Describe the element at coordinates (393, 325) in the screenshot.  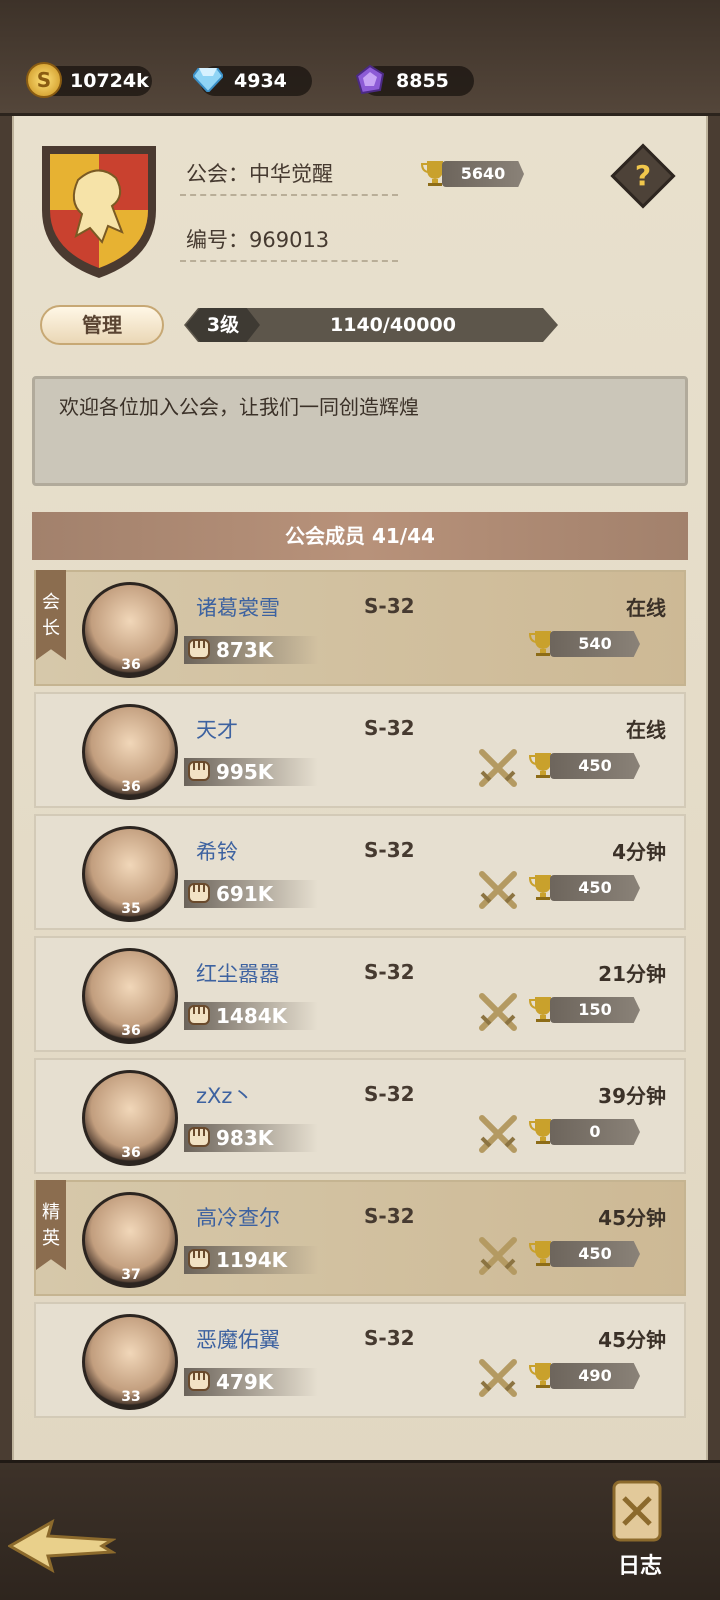
I see `guild-exp-text: 1140/40000` at that location.